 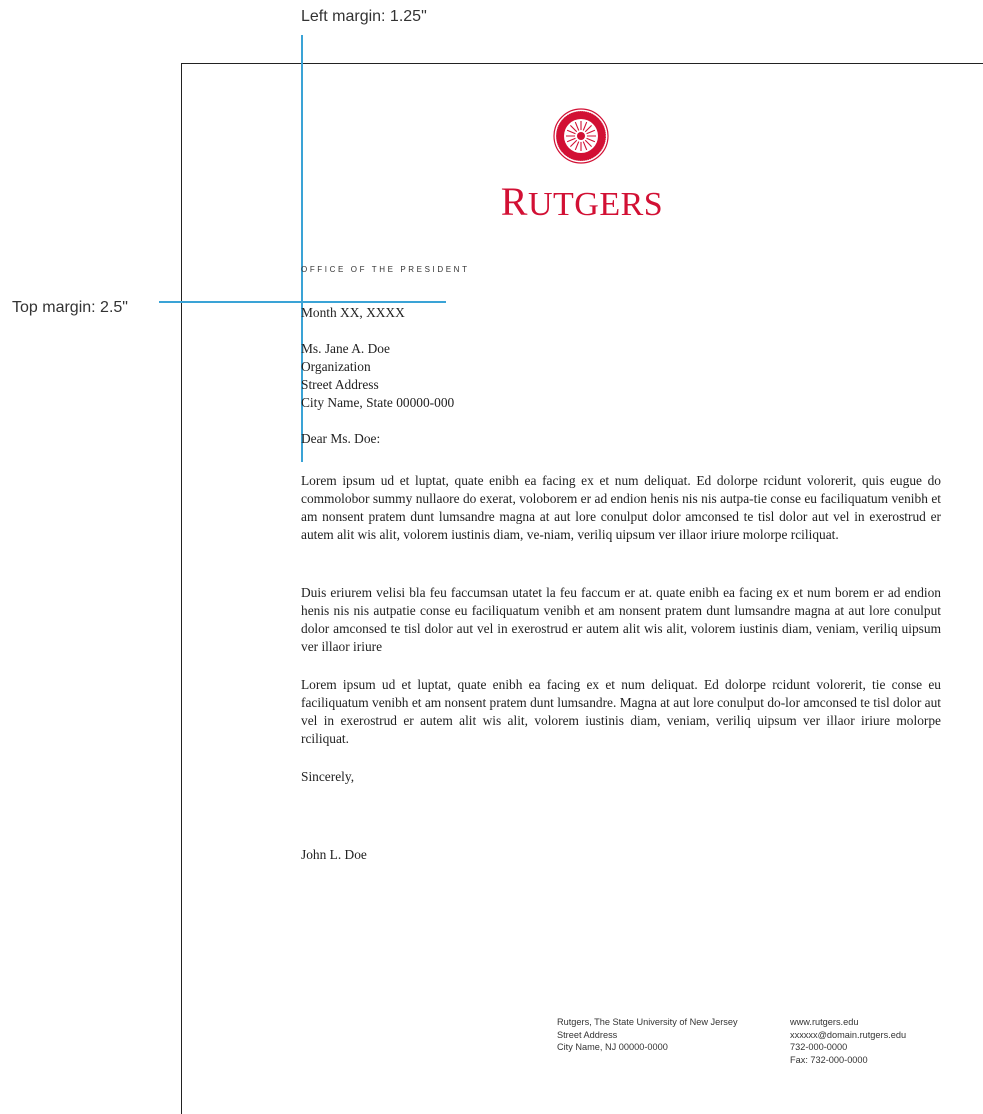 What do you see at coordinates (581, 136) in the screenshot?
I see `rutgers-seal-icon` at bounding box center [581, 136].